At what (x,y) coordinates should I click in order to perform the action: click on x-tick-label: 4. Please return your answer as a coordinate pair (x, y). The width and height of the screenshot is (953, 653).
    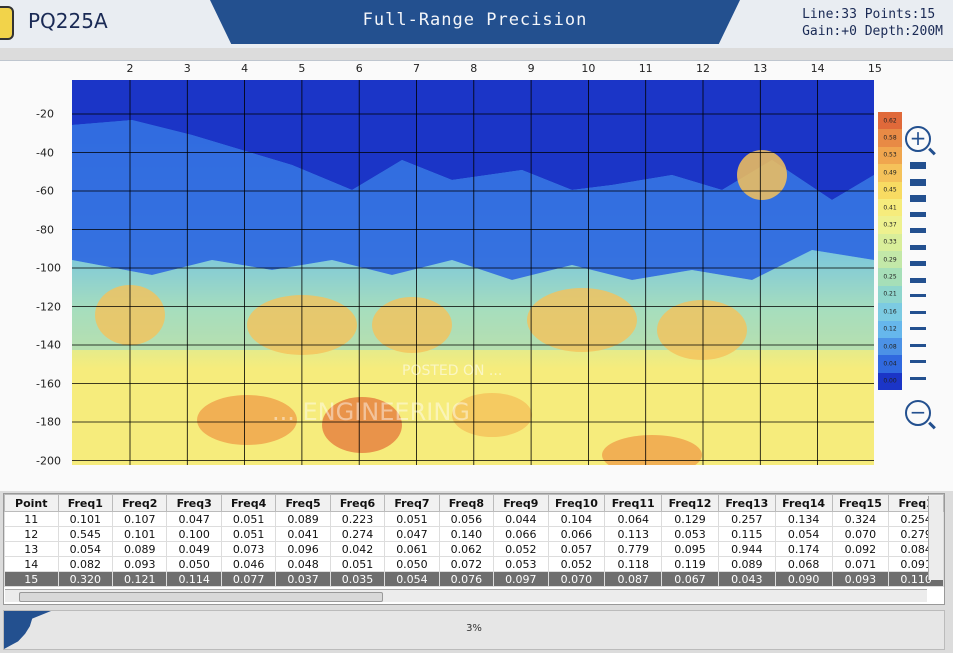
    Looking at the image, I should click on (245, 68).